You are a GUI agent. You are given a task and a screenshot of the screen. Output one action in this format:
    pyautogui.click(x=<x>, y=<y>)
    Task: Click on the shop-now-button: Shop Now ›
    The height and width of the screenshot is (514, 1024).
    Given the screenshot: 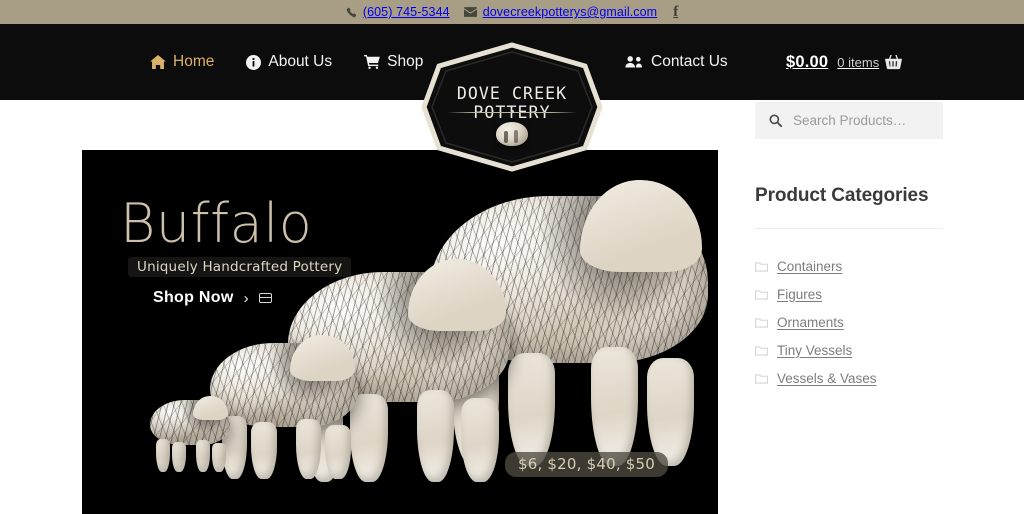 What is the action you would take?
    pyautogui.click(x=212, y=298)
    